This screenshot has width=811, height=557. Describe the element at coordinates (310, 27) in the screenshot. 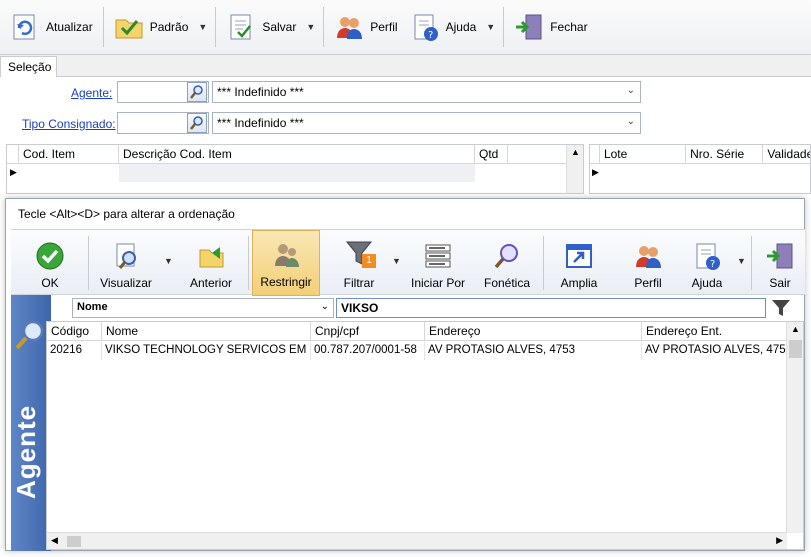

I see `salvar-dropdown-icon: ▼` at that location.